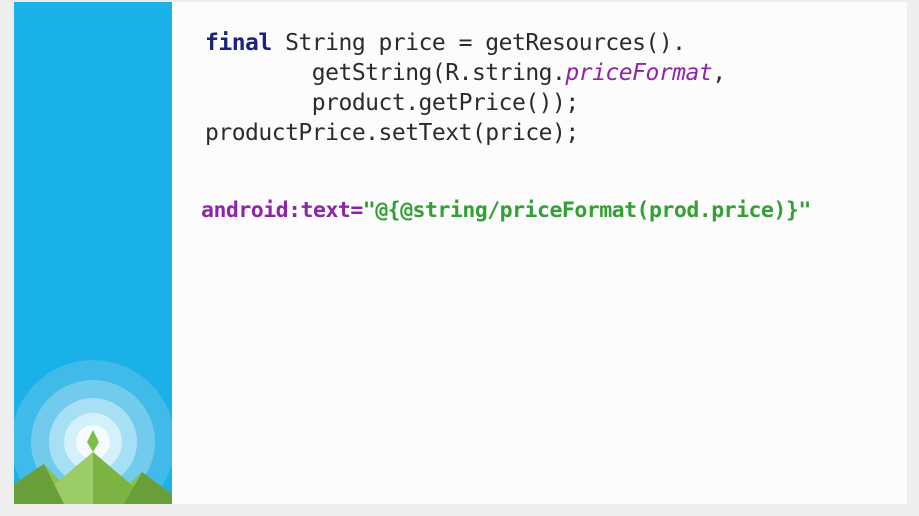 The image size is (919, 516). I want to click on code-line-3: product.getPrice());, so click(392, 103).